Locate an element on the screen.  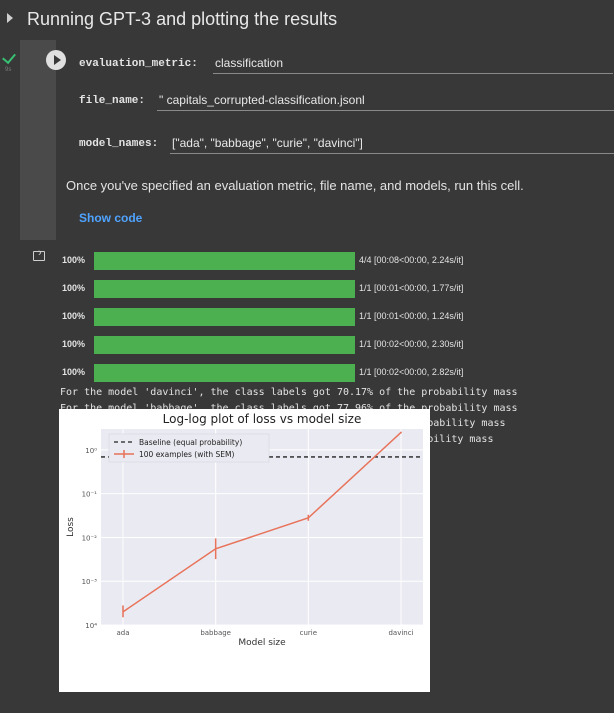
model-names-input: ["ada", "babbage", "curie", "davinci"] is located at coordinates (392, 144).